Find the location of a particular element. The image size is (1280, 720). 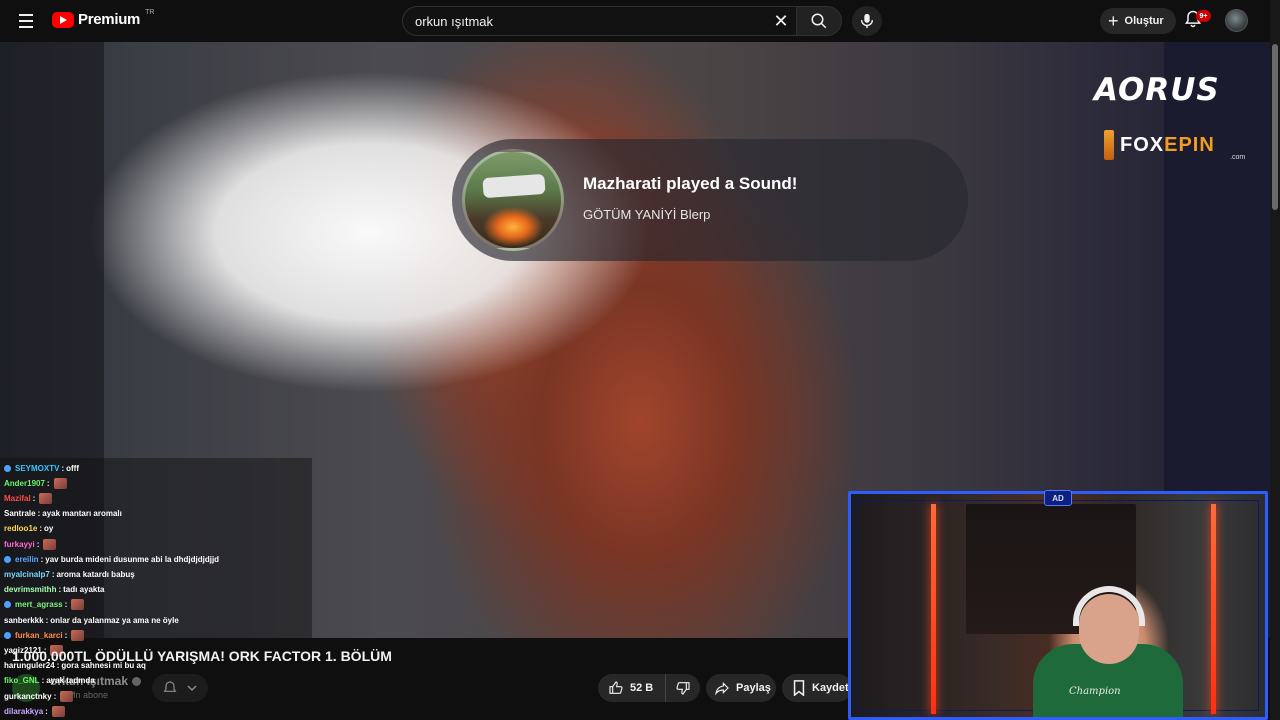

region-code: TR is located at coordinates (150, 12).